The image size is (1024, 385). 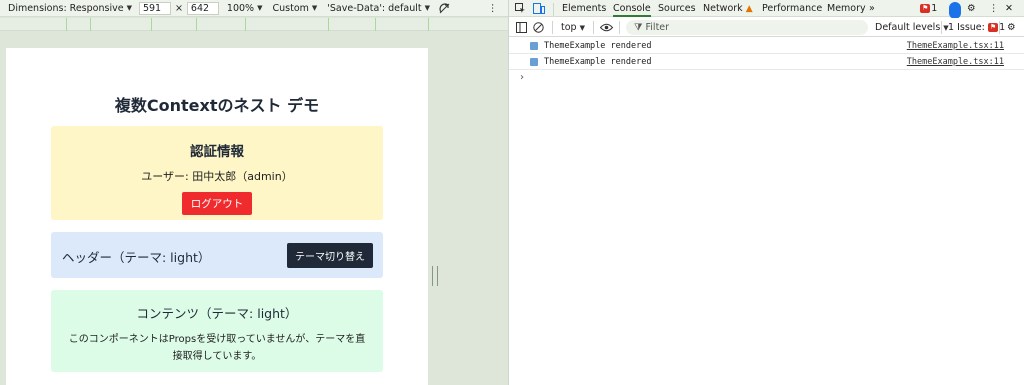 What do you see at coordinates (217, 152) in the screenshot?
I see `auth-heading: 認証情報` at bounding box center [217, 152].